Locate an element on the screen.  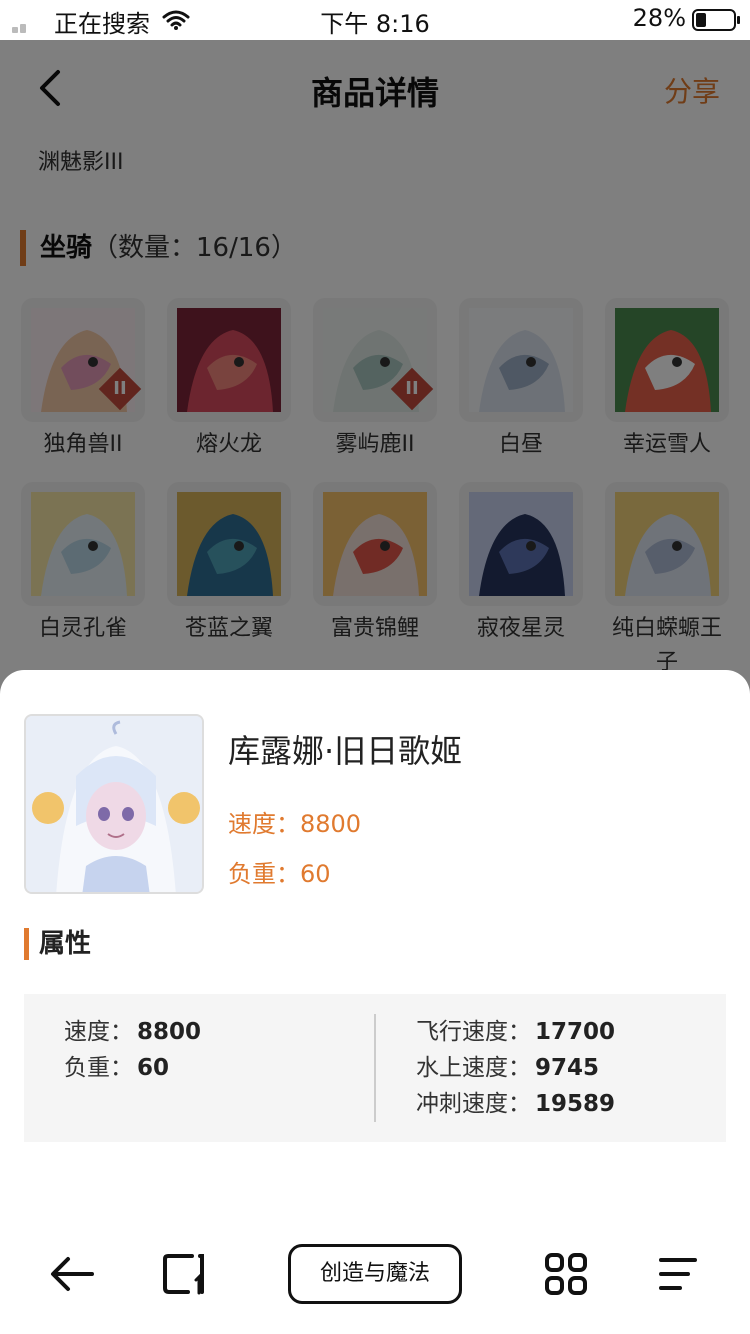
attribute-value: 9745 is located at coordinates (567, 1068).